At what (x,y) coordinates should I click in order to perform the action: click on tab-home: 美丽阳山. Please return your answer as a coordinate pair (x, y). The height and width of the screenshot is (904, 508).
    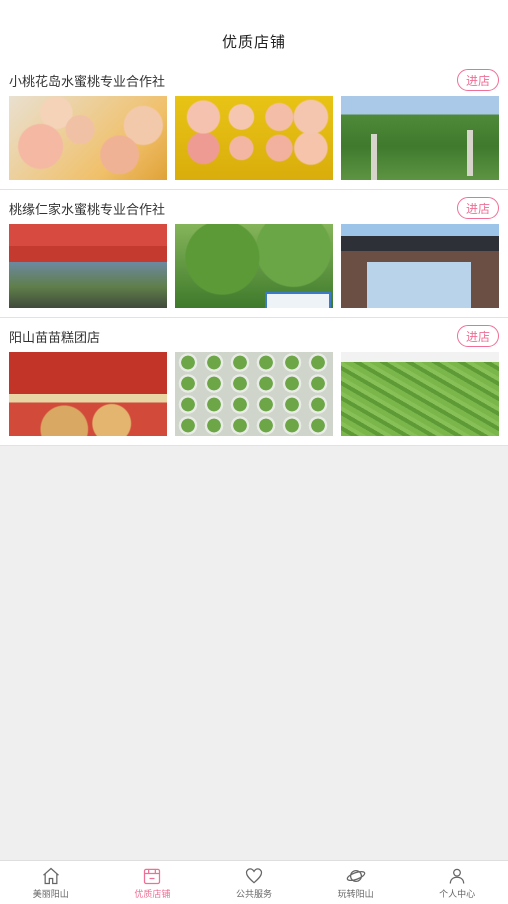
    Looking at the image, I should click on (51, 882).